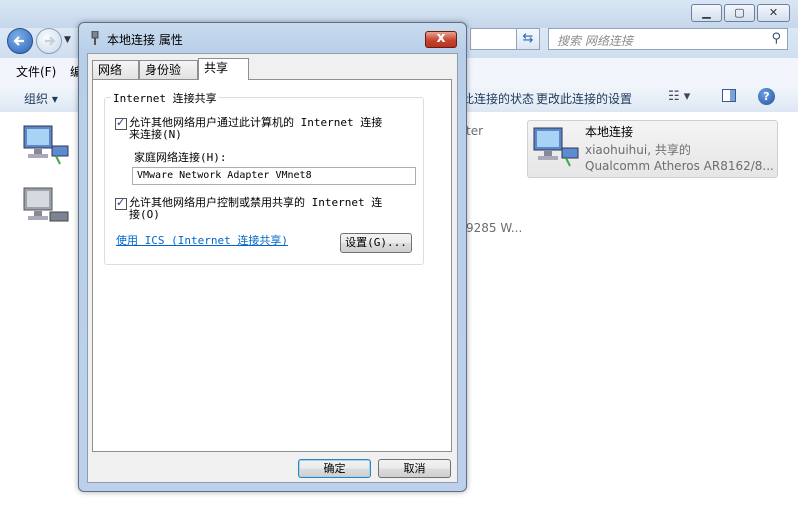 Image resolution: width=798 pixels, height=511 pixels. What do you see at coordinates (67, 40) in the screenshot?
I see `history-dropdown-icon: ▼` at bounding box center [67, 40].